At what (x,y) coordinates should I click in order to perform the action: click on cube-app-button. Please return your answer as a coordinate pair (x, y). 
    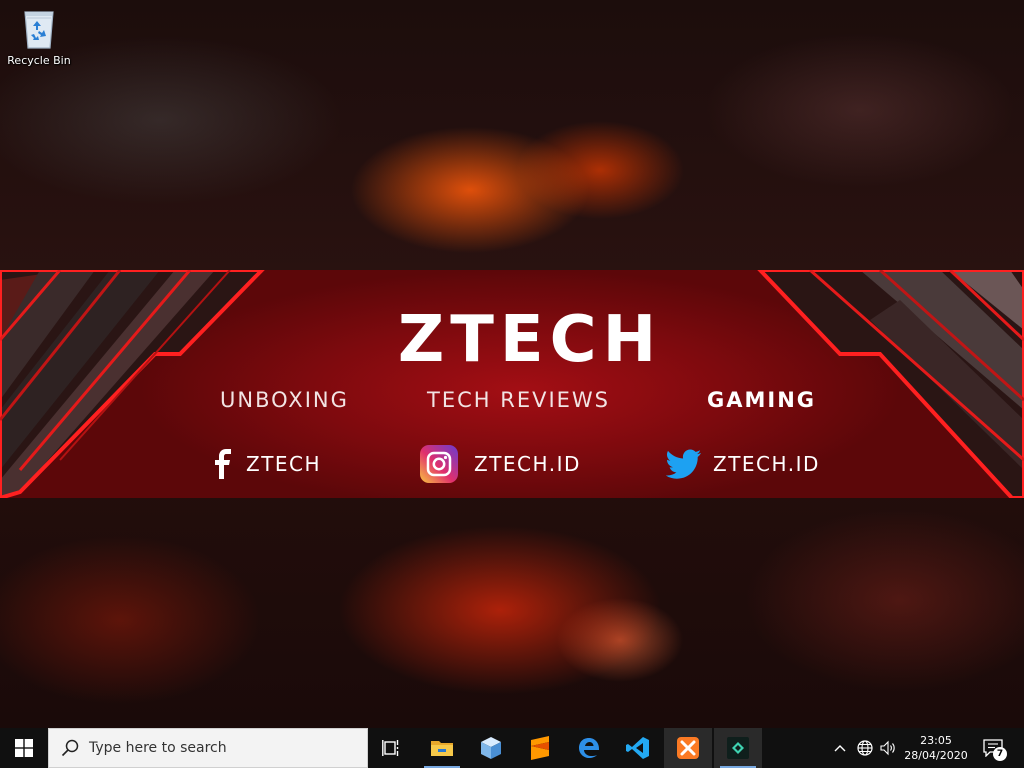
    Looking at the image, I should click on (491, 748).